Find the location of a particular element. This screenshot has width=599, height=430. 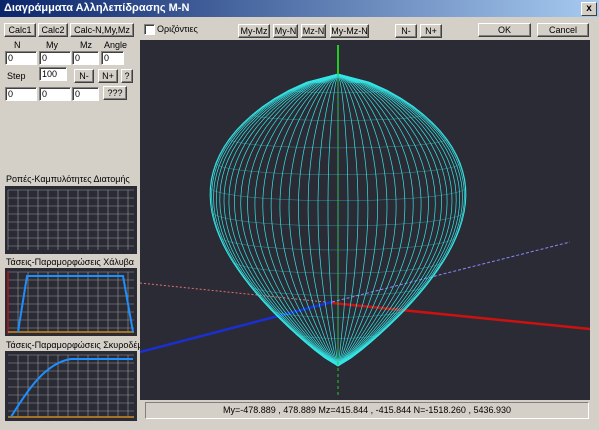

title-bar: Διαγράμματα Αλληλεπίδρασης Μ-Ν x is located at coordinates (299, 8).